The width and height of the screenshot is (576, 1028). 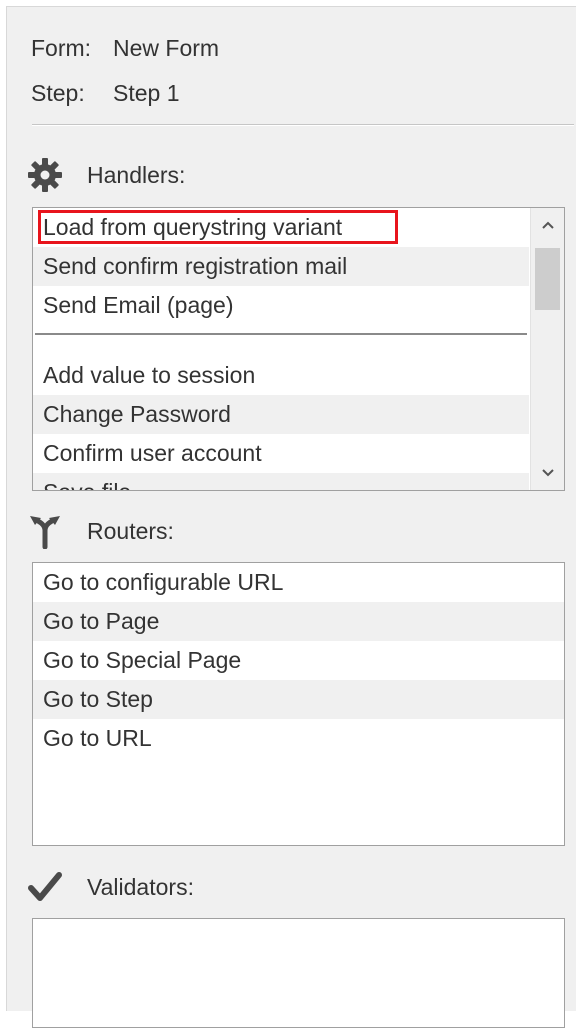 What do you see at coordinates (53, 175) in the screenshot?
I see `gear-icon` at bounding box center [53, 175].